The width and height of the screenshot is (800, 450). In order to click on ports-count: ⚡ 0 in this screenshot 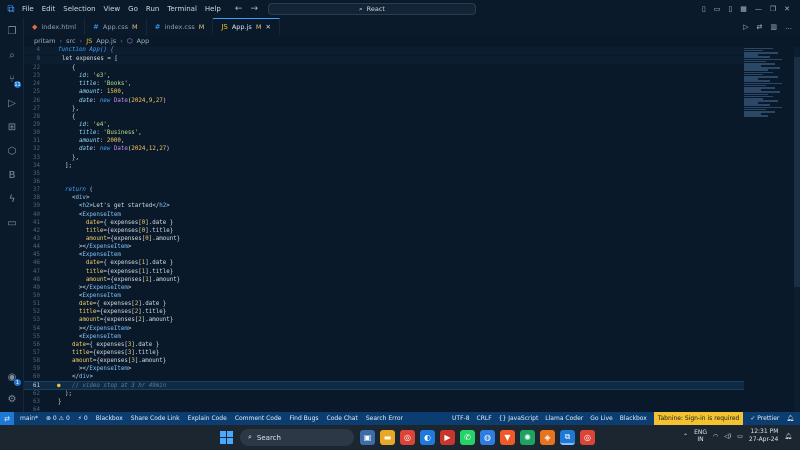, I will do `click(83, 418)`.